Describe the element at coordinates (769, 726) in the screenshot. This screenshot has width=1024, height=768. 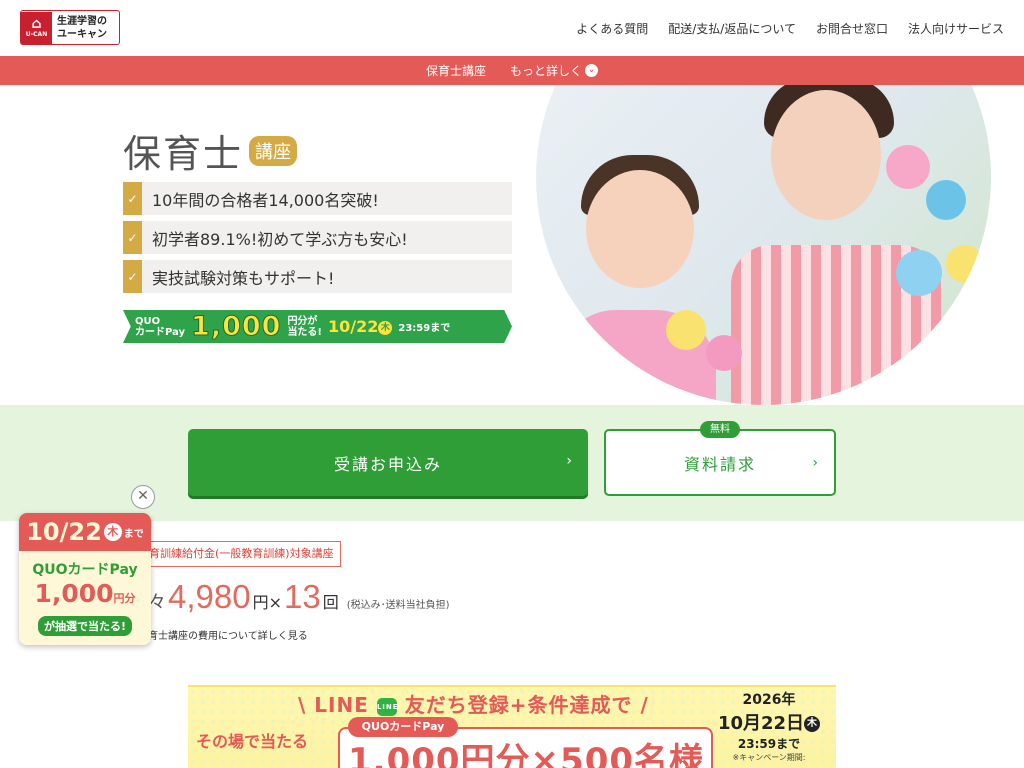
I see `line-deadline: 2026年 10月22日木 23:59まで ※キャンペーン期間:` at that location.